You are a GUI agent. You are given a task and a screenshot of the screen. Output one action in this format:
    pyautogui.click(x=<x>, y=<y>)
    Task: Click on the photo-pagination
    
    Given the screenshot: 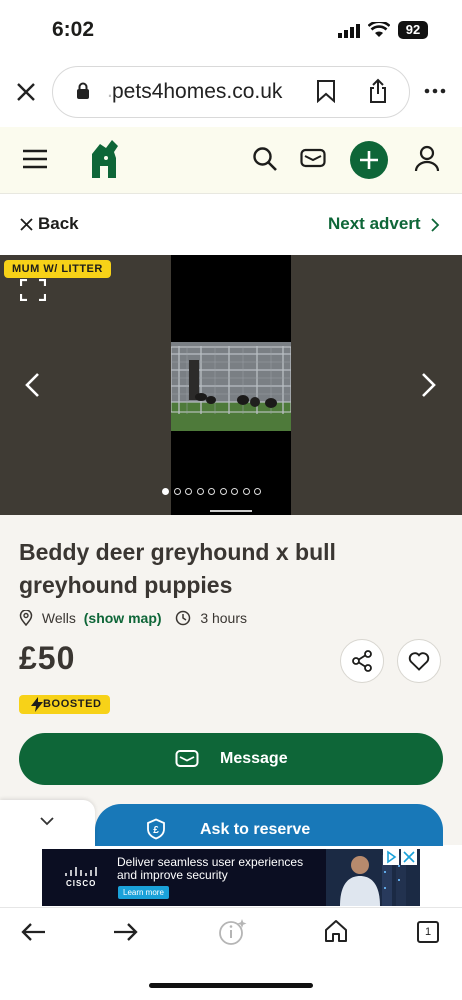 What is the action you would take?
    pyautogui.click(x=214, y=488)
    